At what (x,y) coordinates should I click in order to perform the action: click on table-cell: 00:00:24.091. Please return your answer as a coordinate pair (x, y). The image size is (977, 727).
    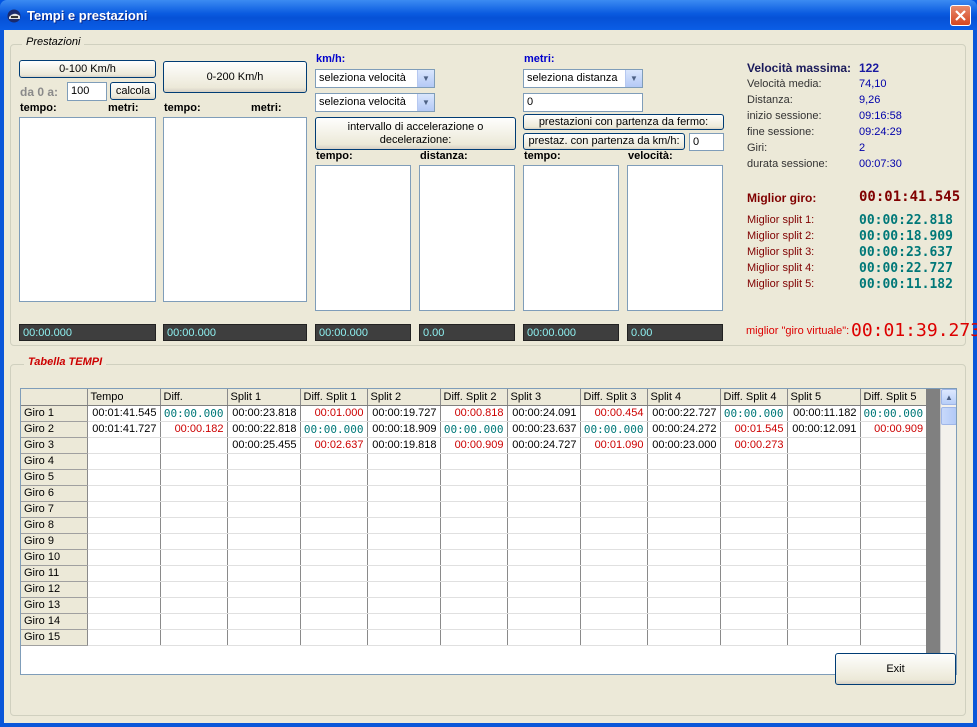
    Looking at the image, I should click on (544, 413).